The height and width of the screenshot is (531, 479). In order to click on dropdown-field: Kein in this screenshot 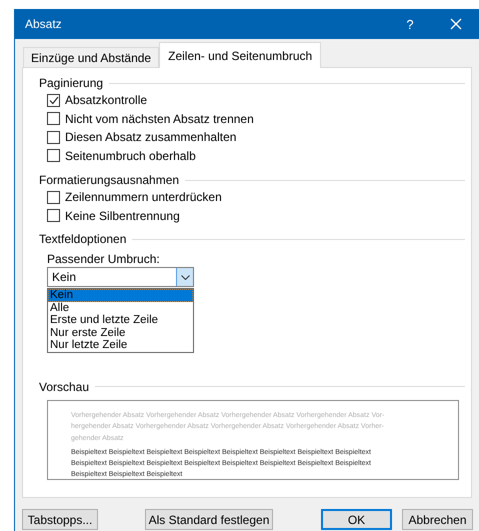, I will do `click(120, 277)`.